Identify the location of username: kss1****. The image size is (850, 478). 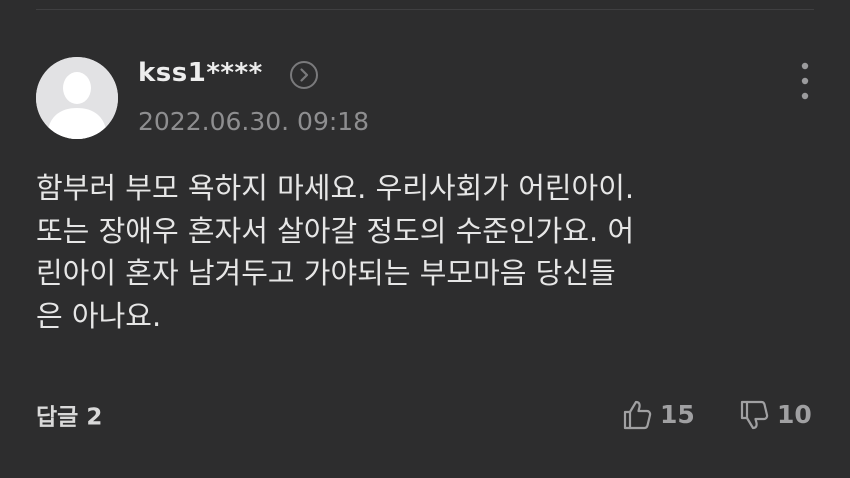
(200, 73).